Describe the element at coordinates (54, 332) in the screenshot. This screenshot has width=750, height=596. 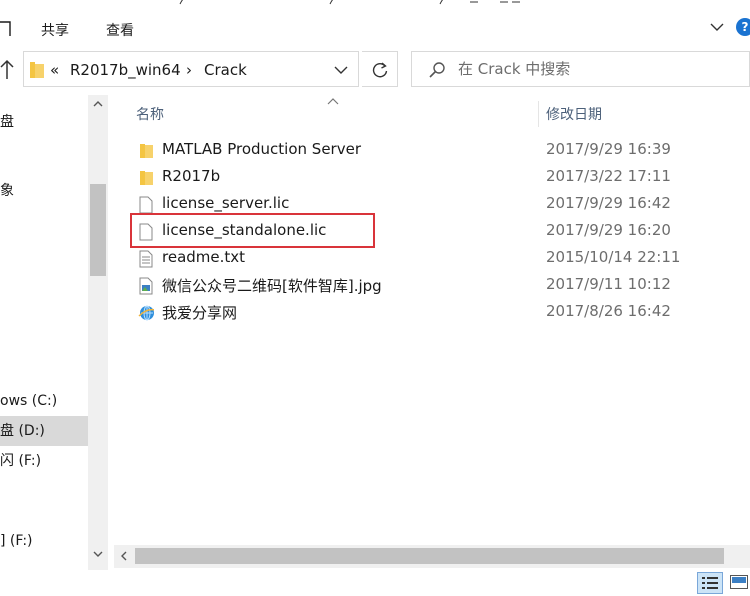
I see `navigation-pane: 盘 象 ows (C:) 盘 (D:) 闪 (F:) ] (F:)` at that location.